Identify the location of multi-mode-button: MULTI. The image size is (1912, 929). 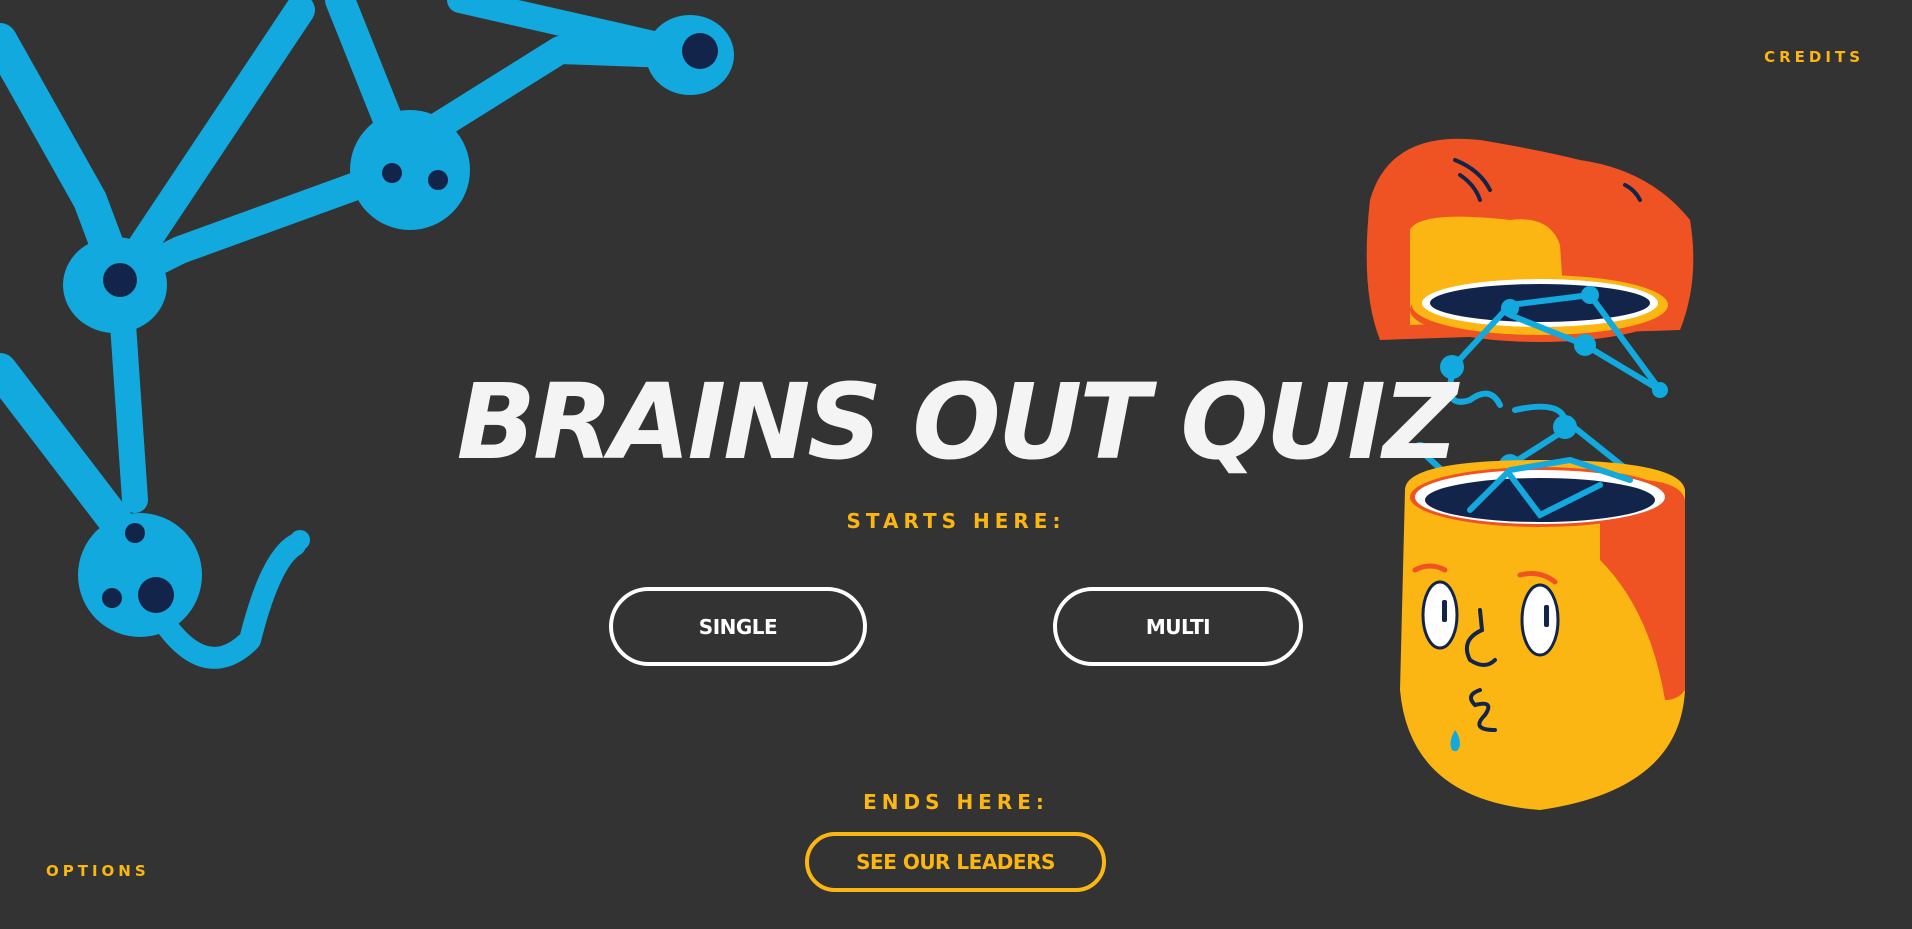
(1178, 626).